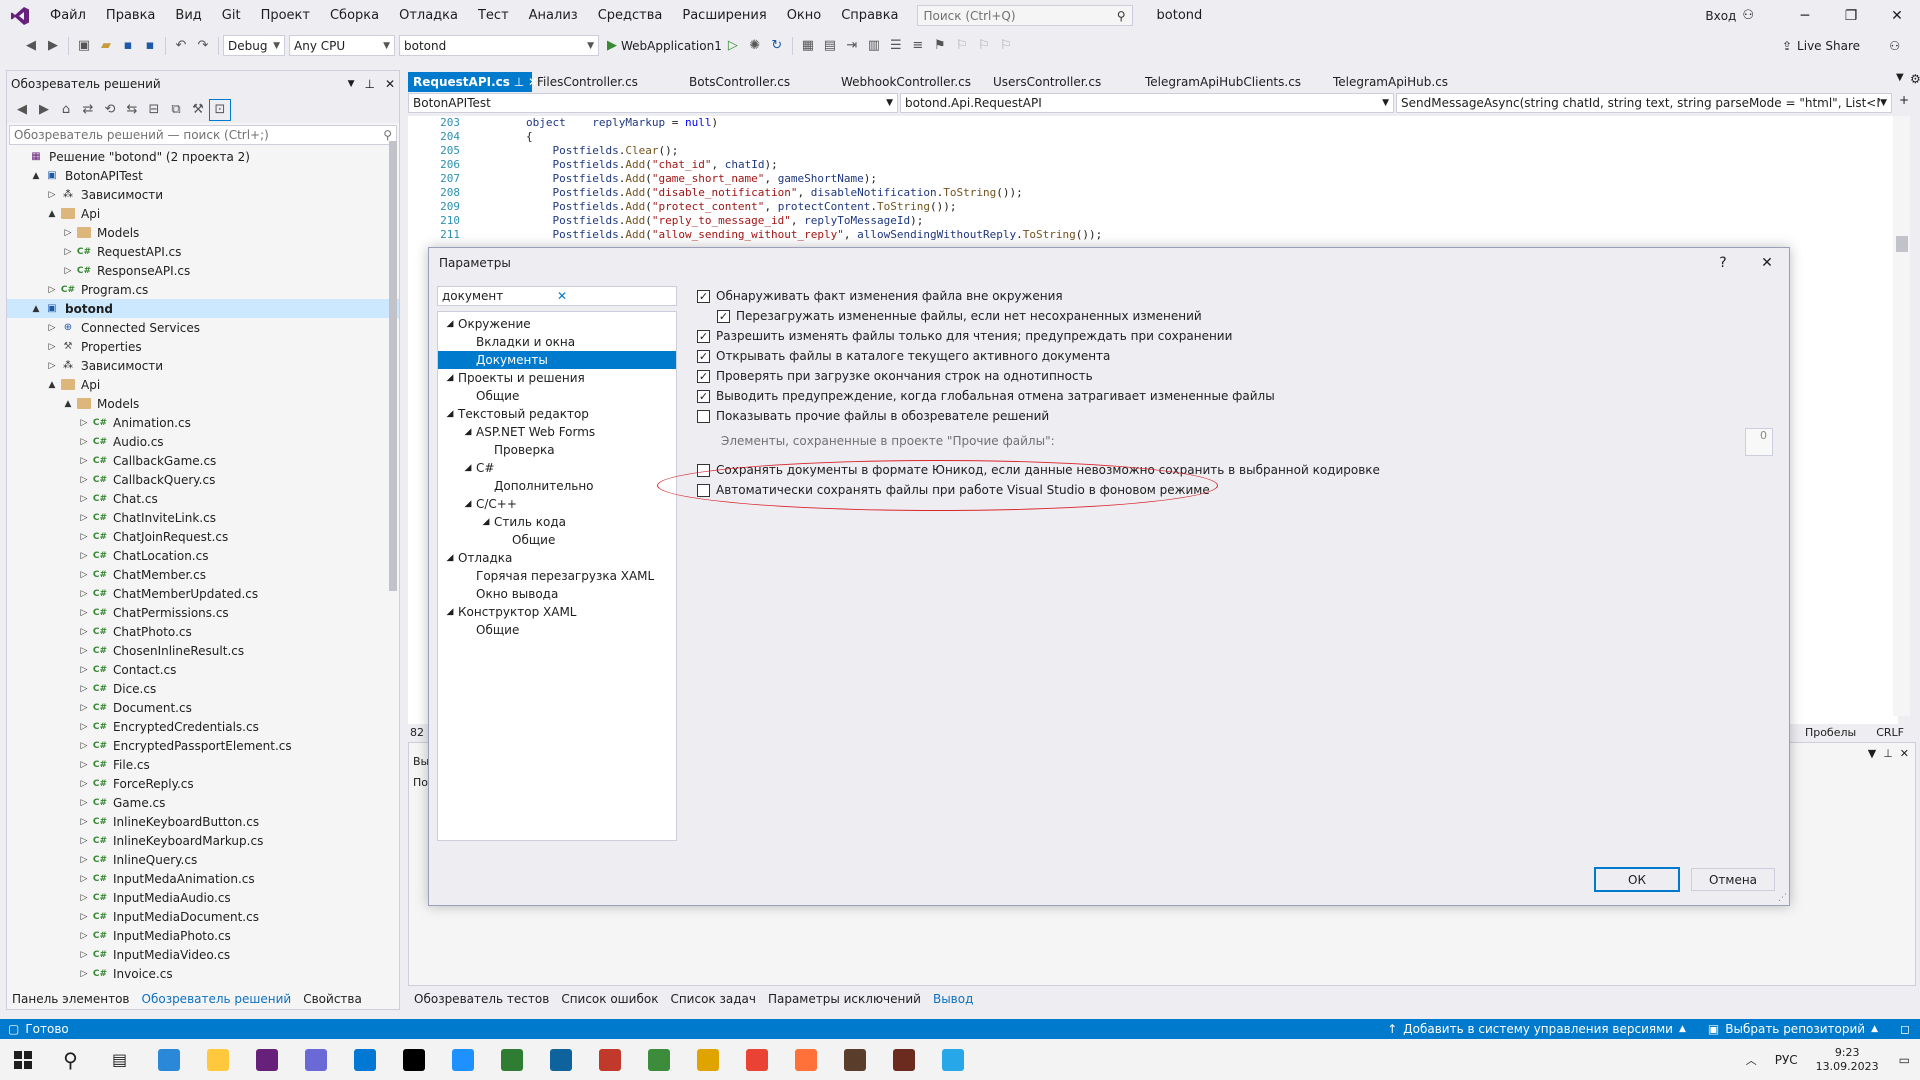 Image resolution: width=1920 pixels, height=1080 pixels. I want to click on tree-item: ▲ Api, so click(203, 384).